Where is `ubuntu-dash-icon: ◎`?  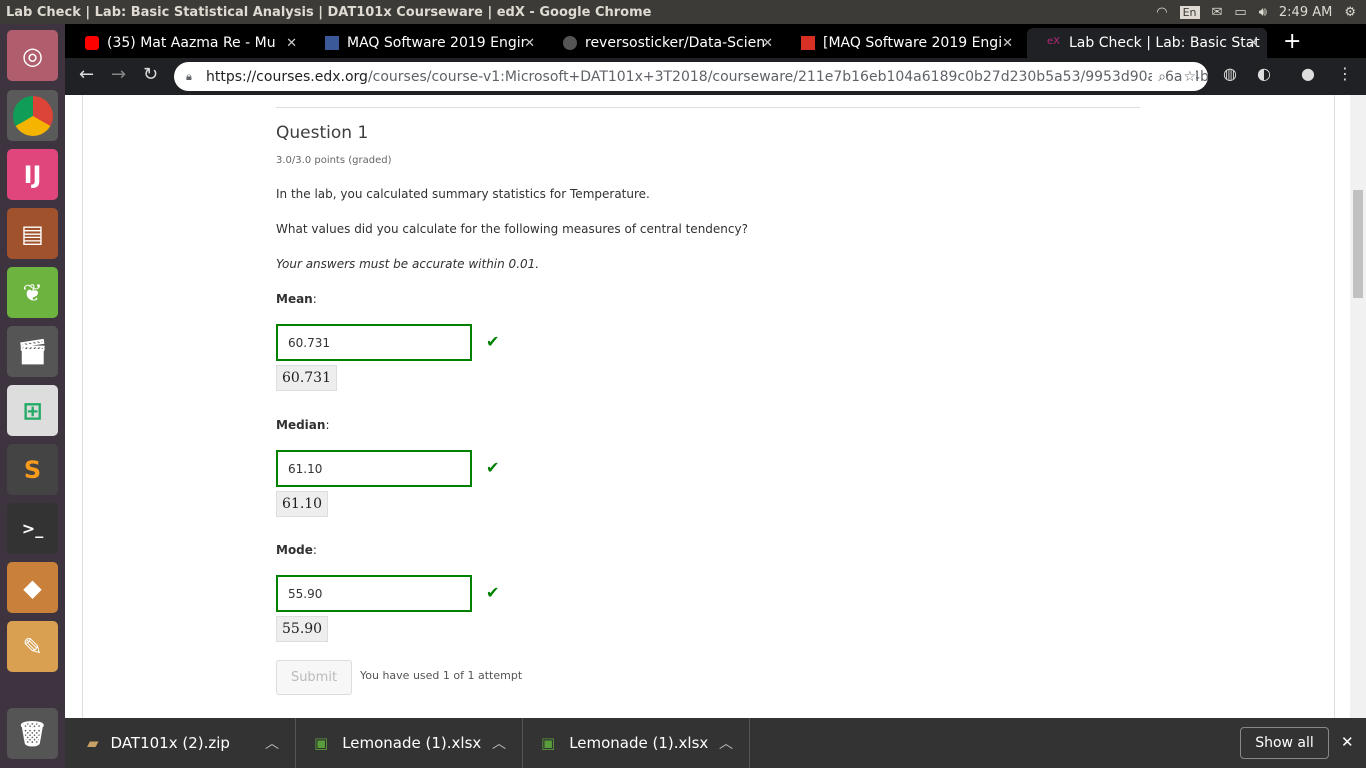 ubuntu-dash-icon: ◎ is located at coordinates (32, 55).